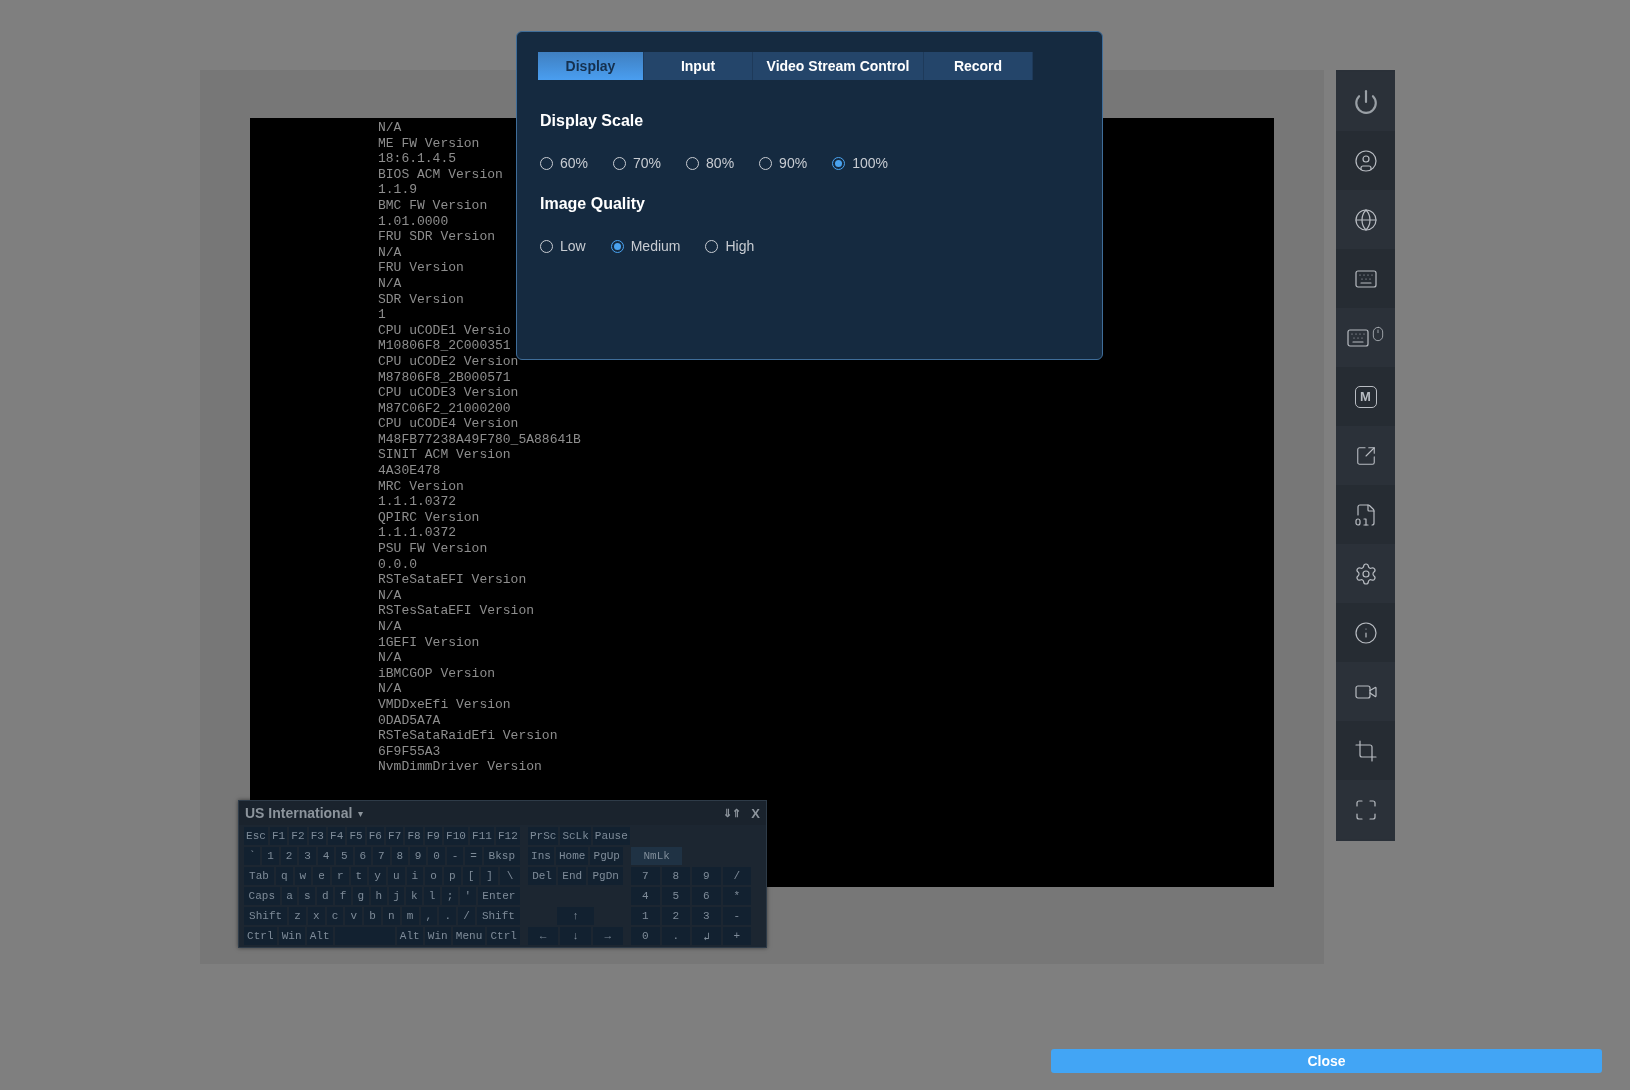 The image size is (1630, 1090). What do you see at coordinates (467, 896) in the screenshot?
I see `keyboard-key: '` at bounding box center [467, 896].